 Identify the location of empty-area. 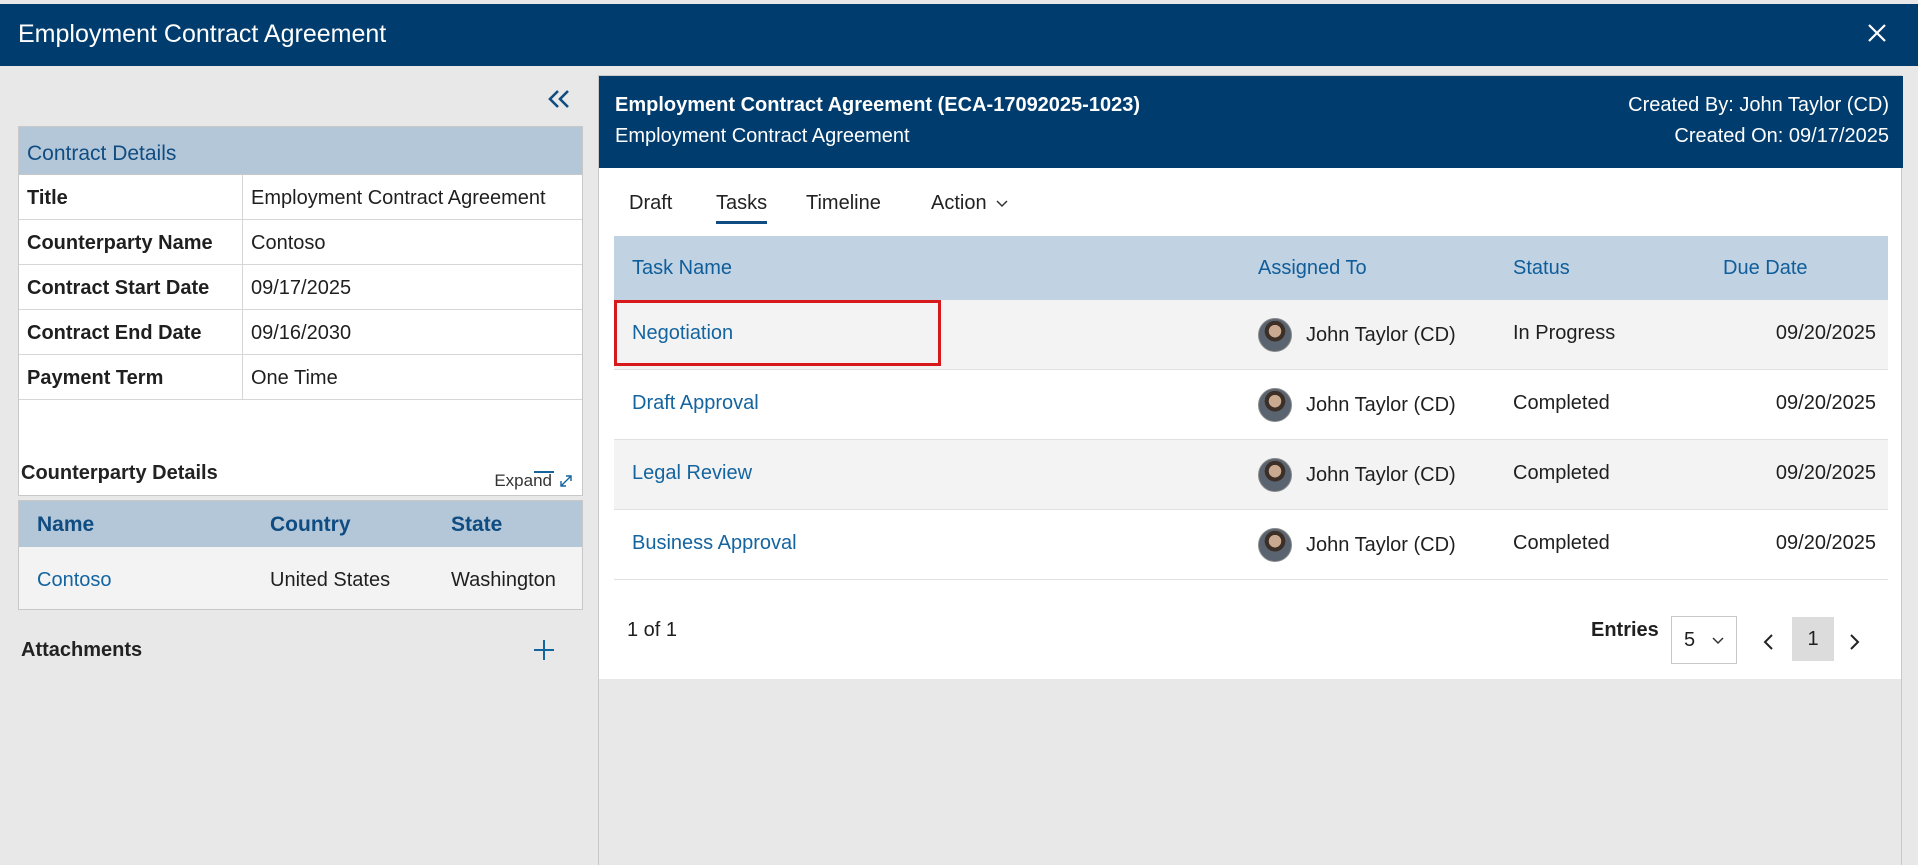
(1250, 772).